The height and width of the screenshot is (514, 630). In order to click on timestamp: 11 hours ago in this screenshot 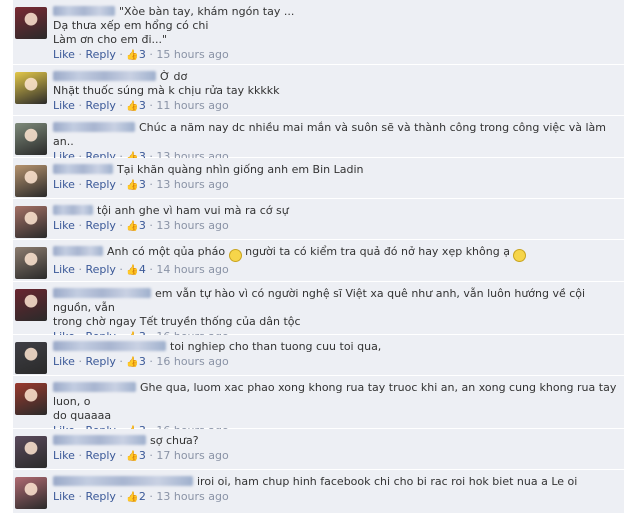, I will do `click(192, 105)`.